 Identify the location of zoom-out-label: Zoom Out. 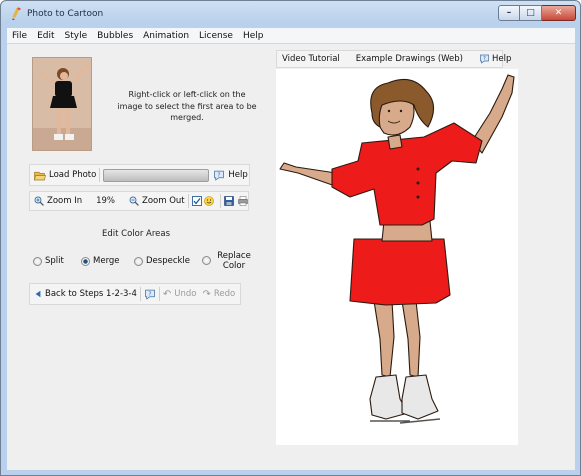
(163, 201).